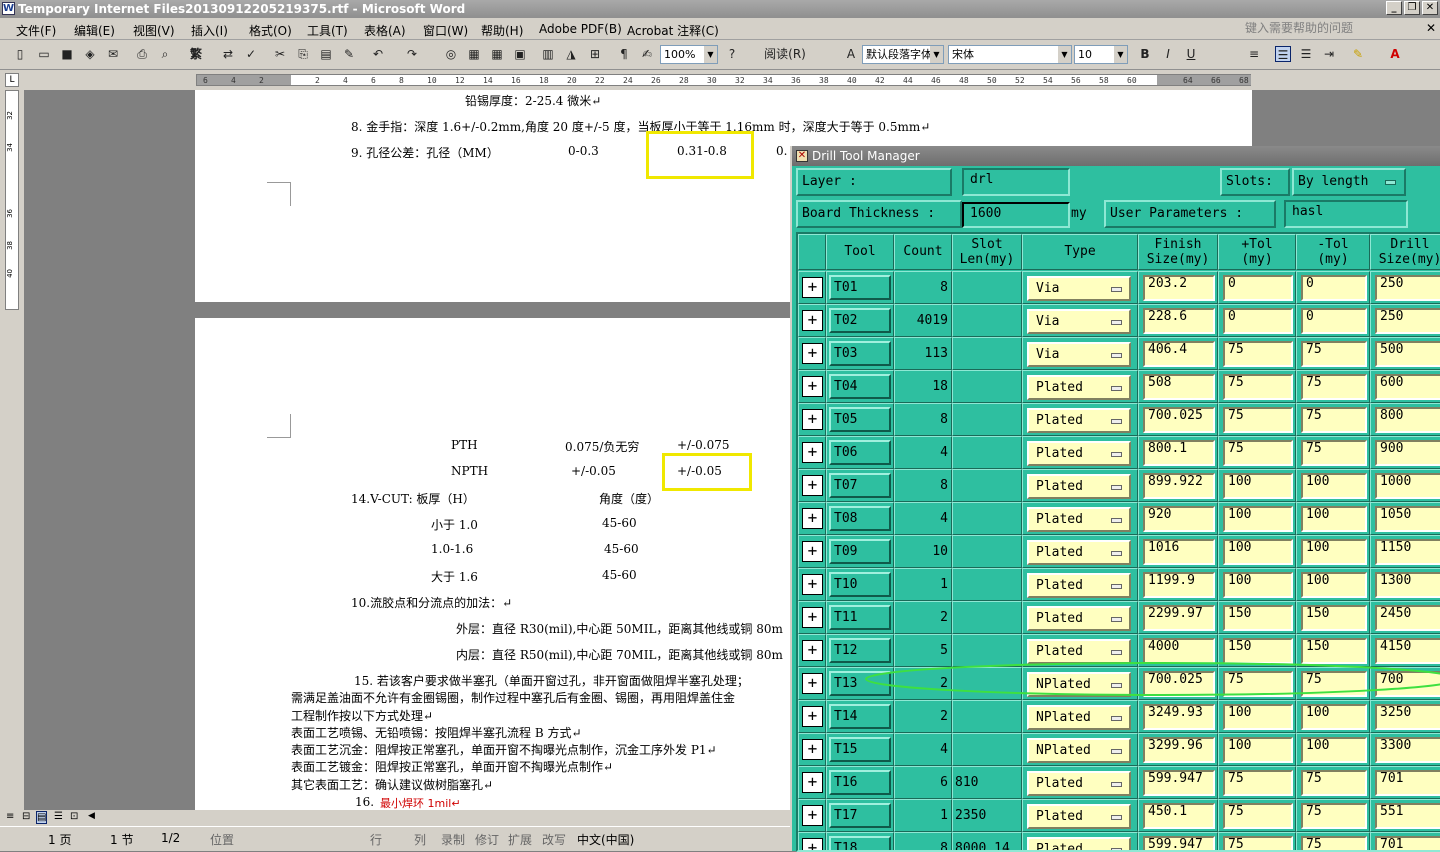  What do you see at coordinates (327, 30) in the screenshot?
I see `menu-tools: 工具(T)` at bounding box center [327, 30].